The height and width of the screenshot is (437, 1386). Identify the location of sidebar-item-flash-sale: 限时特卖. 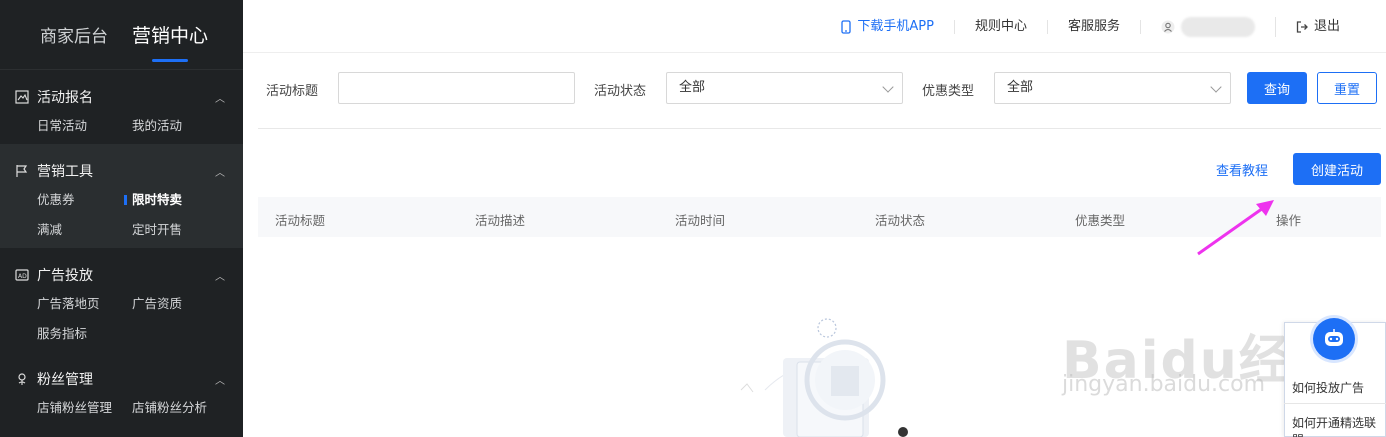
(183, 200).